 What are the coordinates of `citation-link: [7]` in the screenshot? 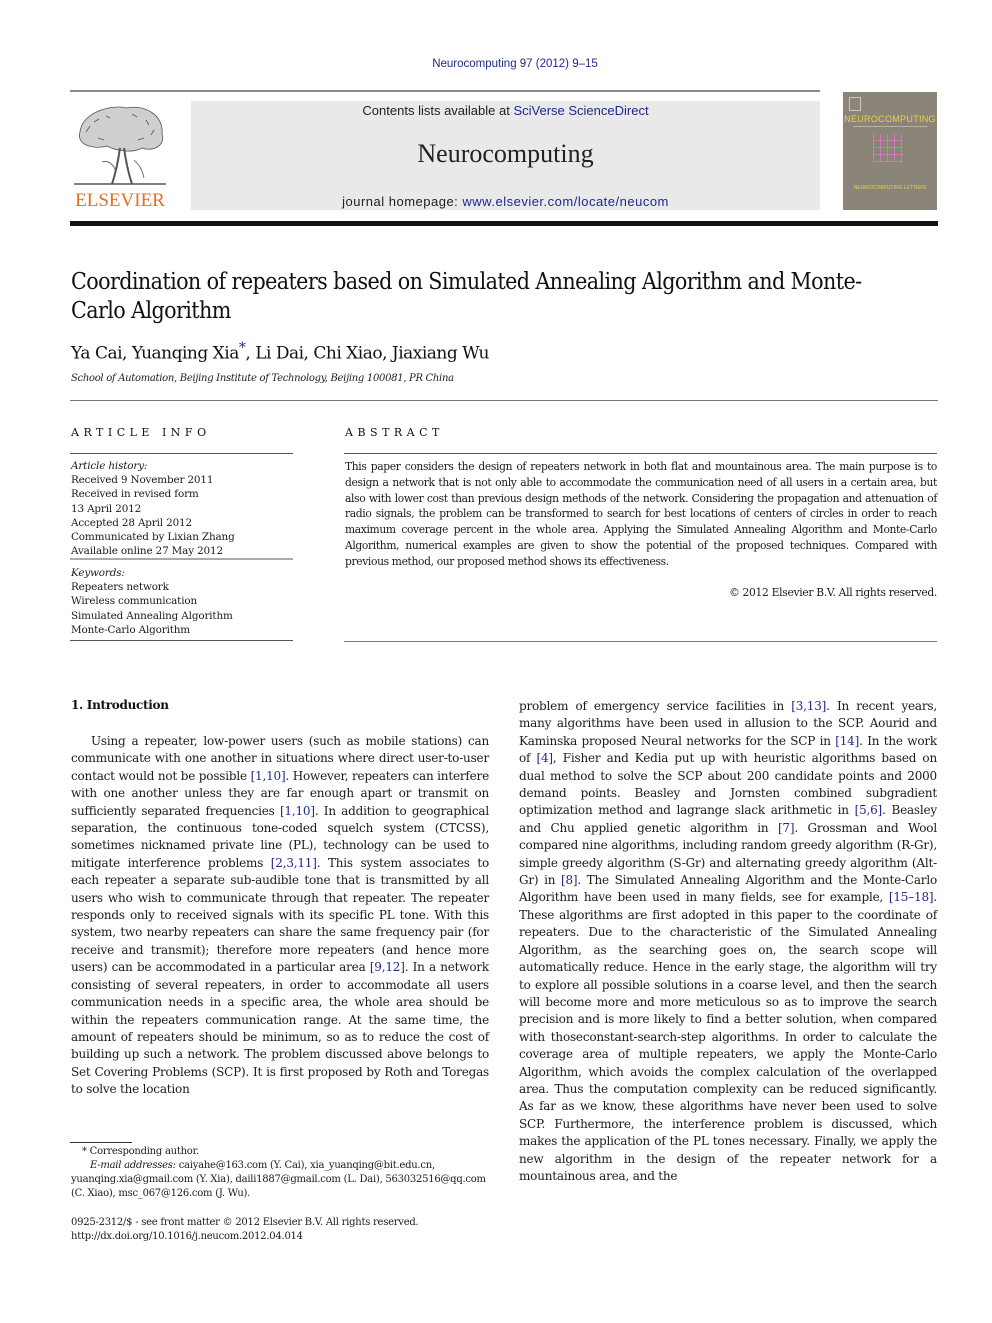 It's located at (786, 828).